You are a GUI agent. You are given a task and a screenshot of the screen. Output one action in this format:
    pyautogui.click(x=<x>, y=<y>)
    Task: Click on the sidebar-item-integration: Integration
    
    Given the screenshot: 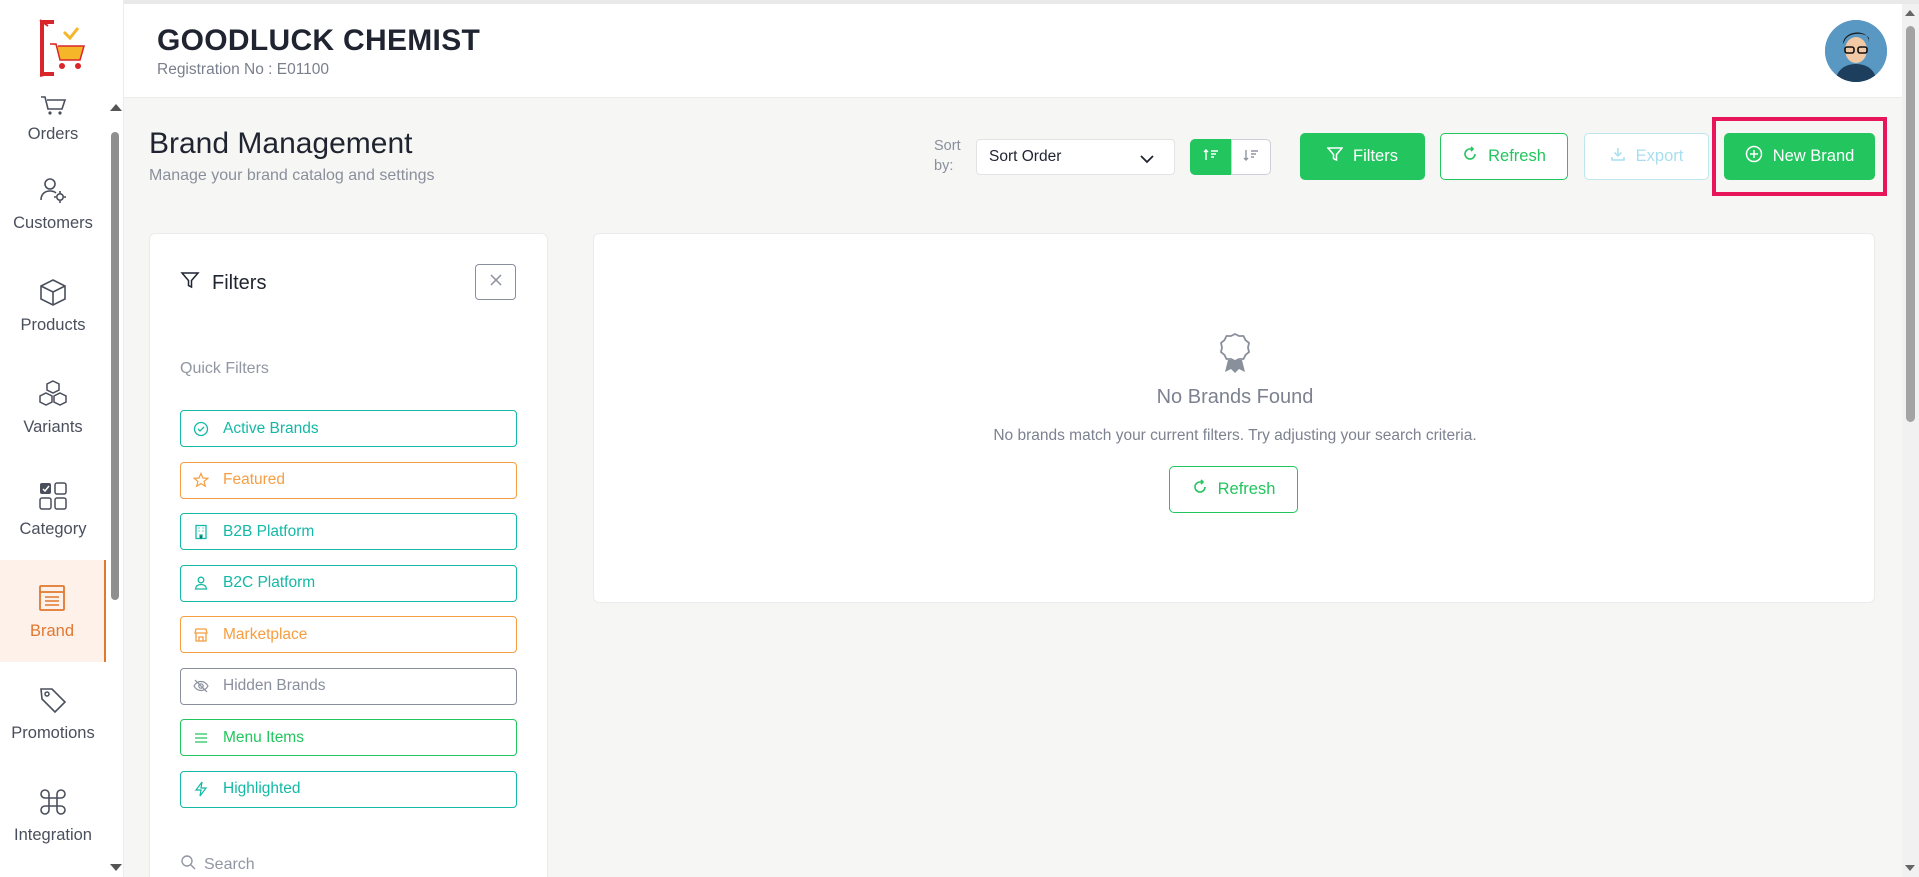 What is the action you would take?
    pyautogui.click(x=53, y=815)
    